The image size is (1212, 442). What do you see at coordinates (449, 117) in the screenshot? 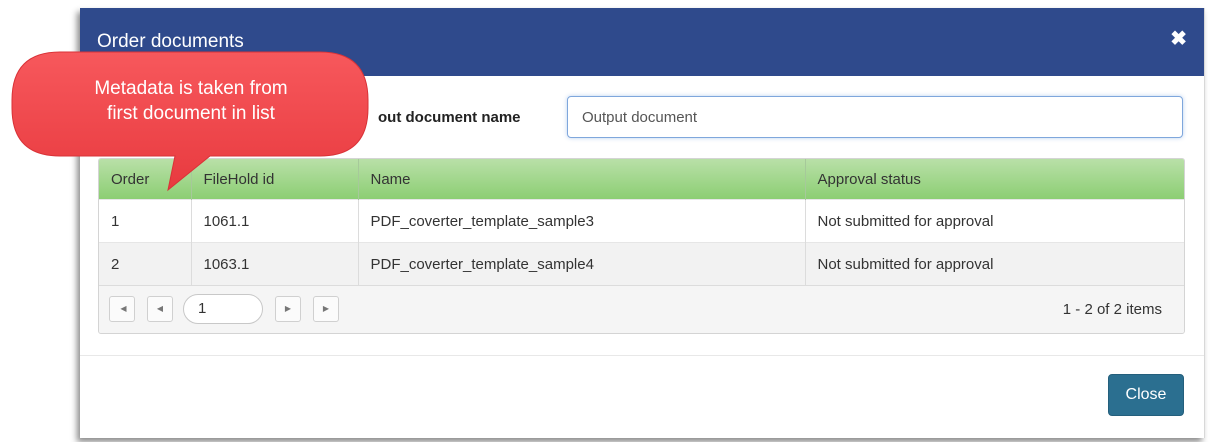
I see `output-document-name-label: out document name` at bounding box center [449, 117].